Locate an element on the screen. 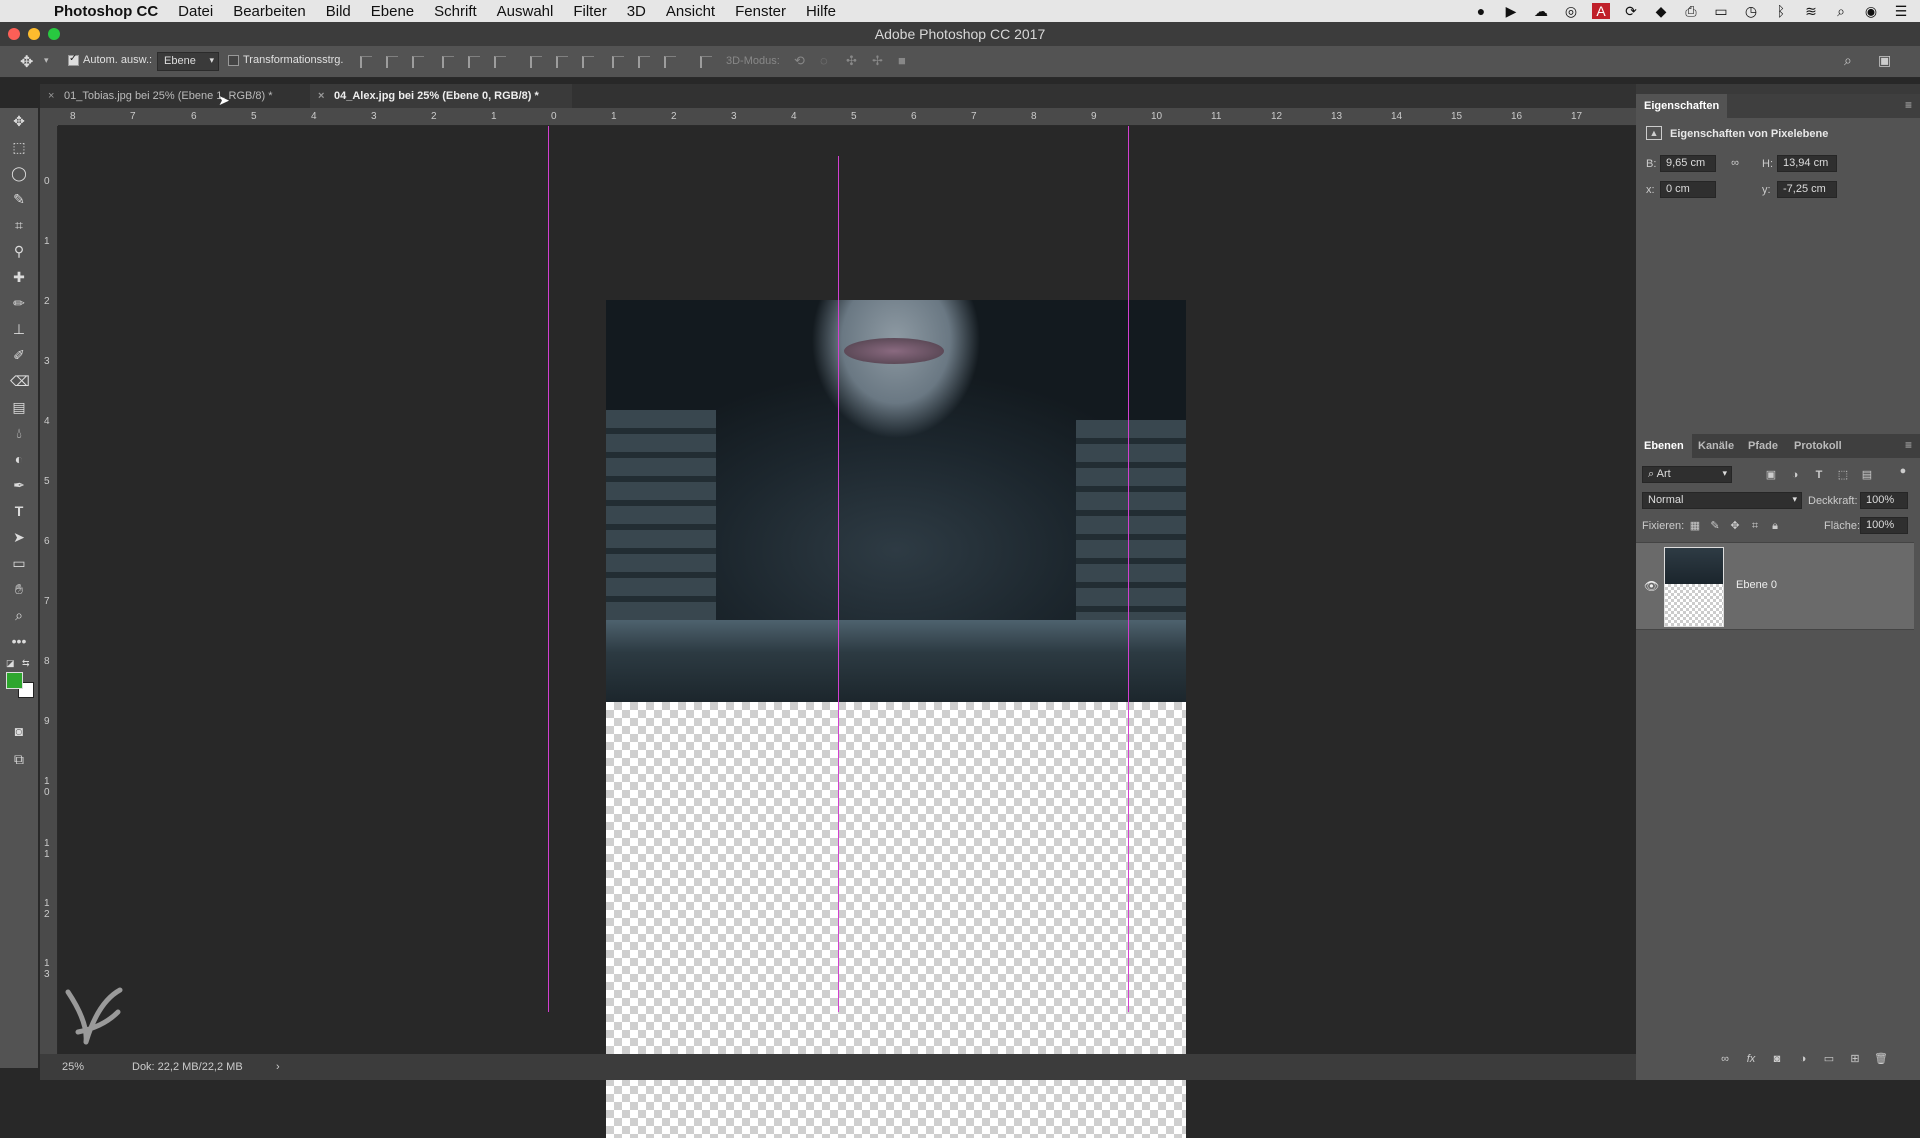 This screenshot has width=1920, height=1138. menu-ansicht: Ansicht is located at coordinates (690, 11).